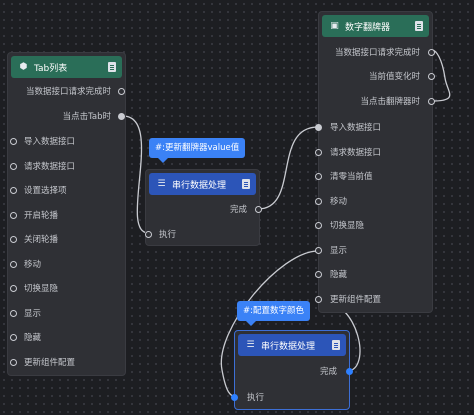  Describe the element at coordinates (334, 26) in the screenshot. I see `component-icon: ▣` at that location.